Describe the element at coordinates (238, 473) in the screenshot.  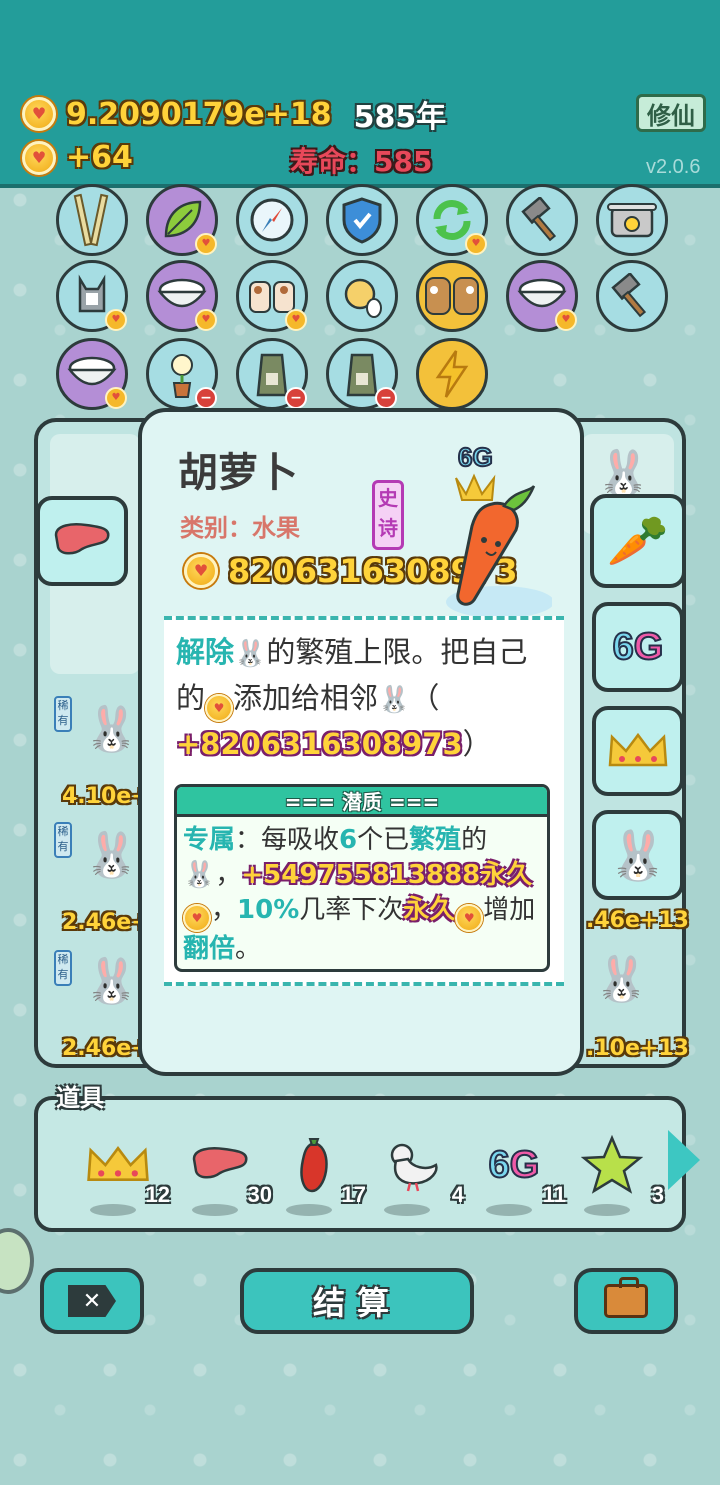
I see `item-title: 胡萝卜` at that location.